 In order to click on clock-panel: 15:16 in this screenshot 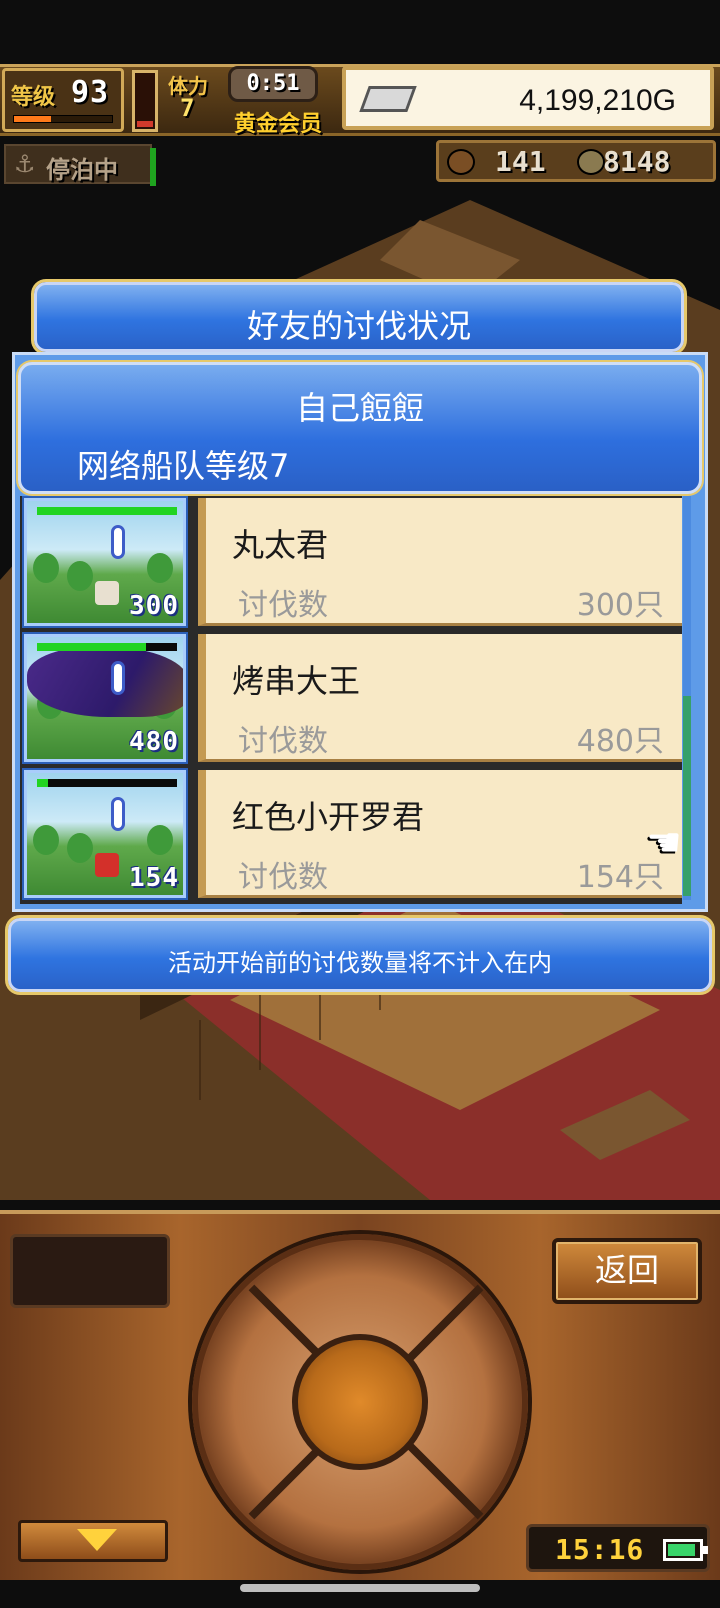, I will do `click(618, 1548)`.